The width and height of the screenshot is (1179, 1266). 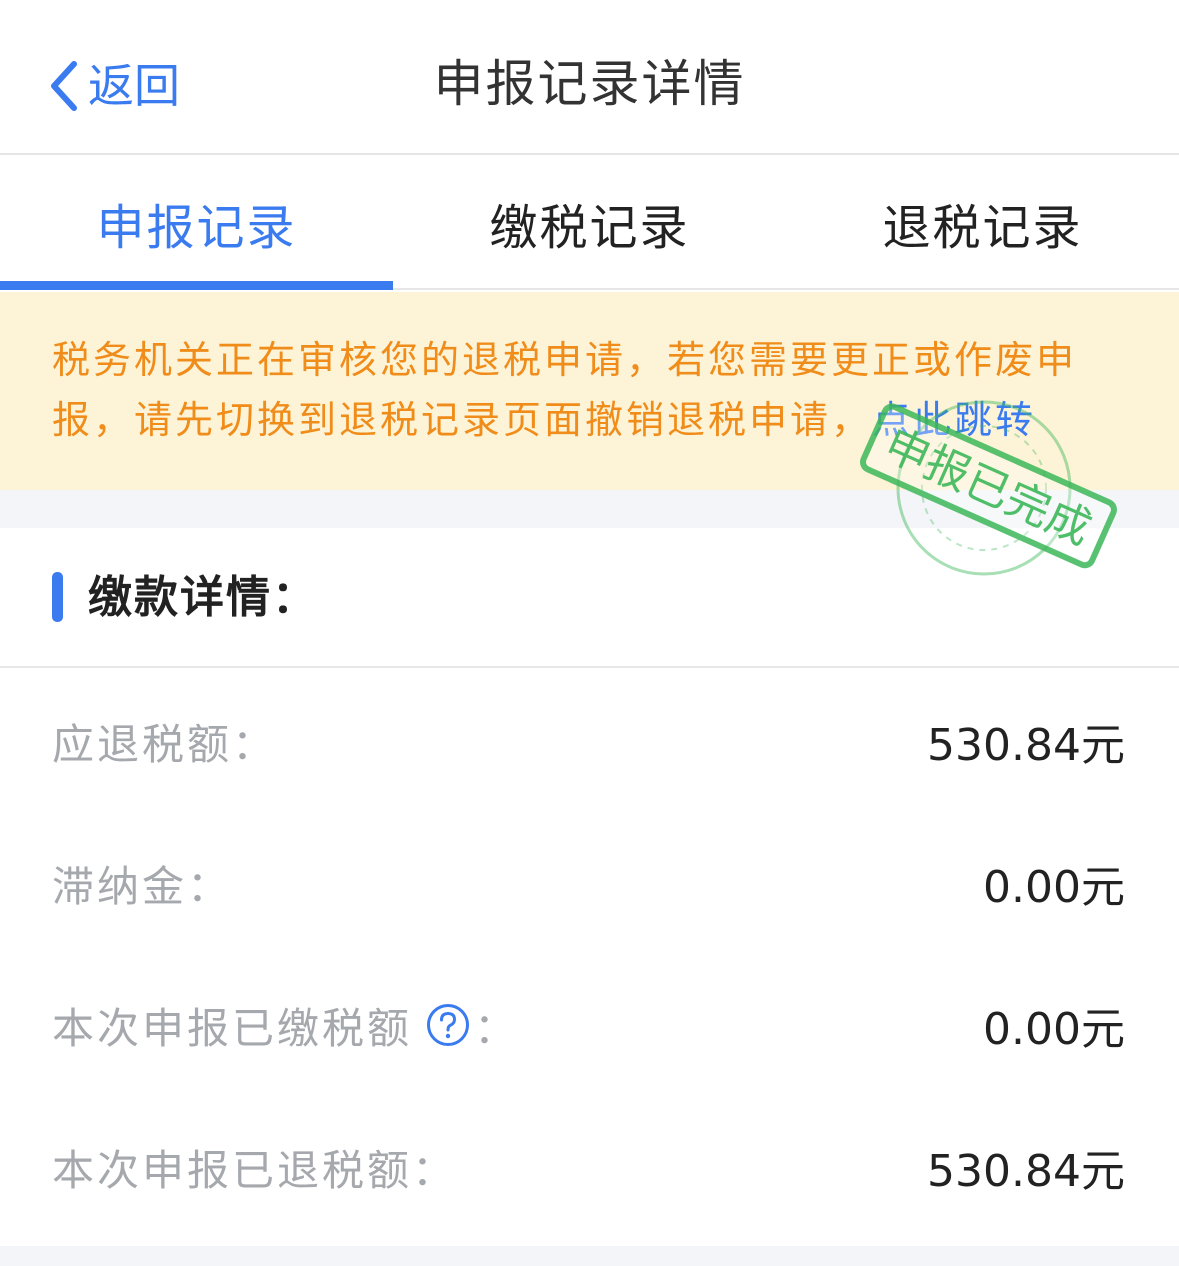 I want to click on section-header: 缴款详情：, so click(x=589, y=598).